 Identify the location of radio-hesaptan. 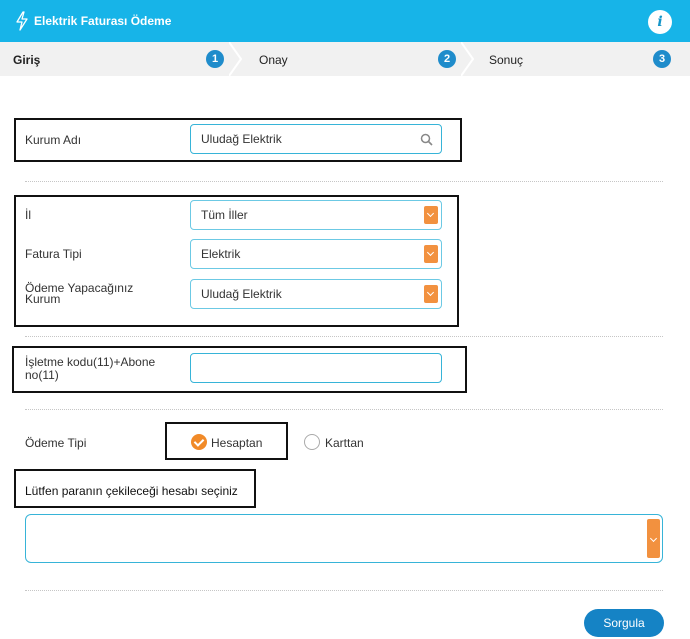
(199, 442).